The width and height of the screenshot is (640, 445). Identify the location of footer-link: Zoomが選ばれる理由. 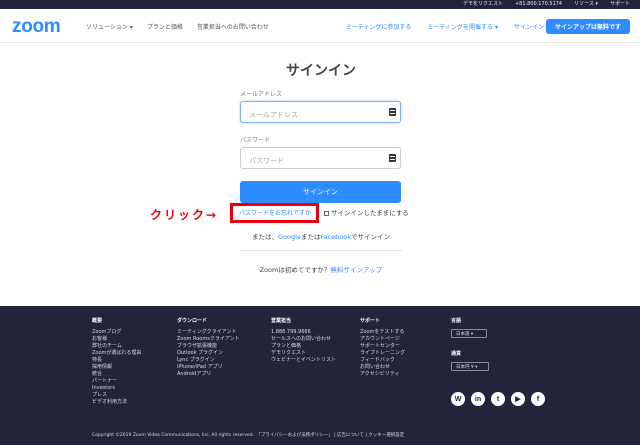
(116, 353).